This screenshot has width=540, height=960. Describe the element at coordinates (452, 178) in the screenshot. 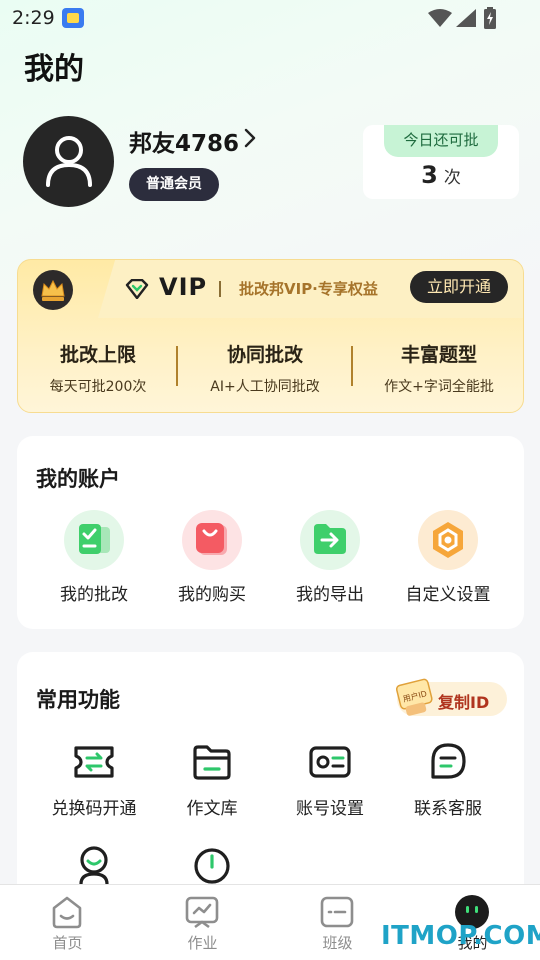

I see `quota-unit: 次` at that location.